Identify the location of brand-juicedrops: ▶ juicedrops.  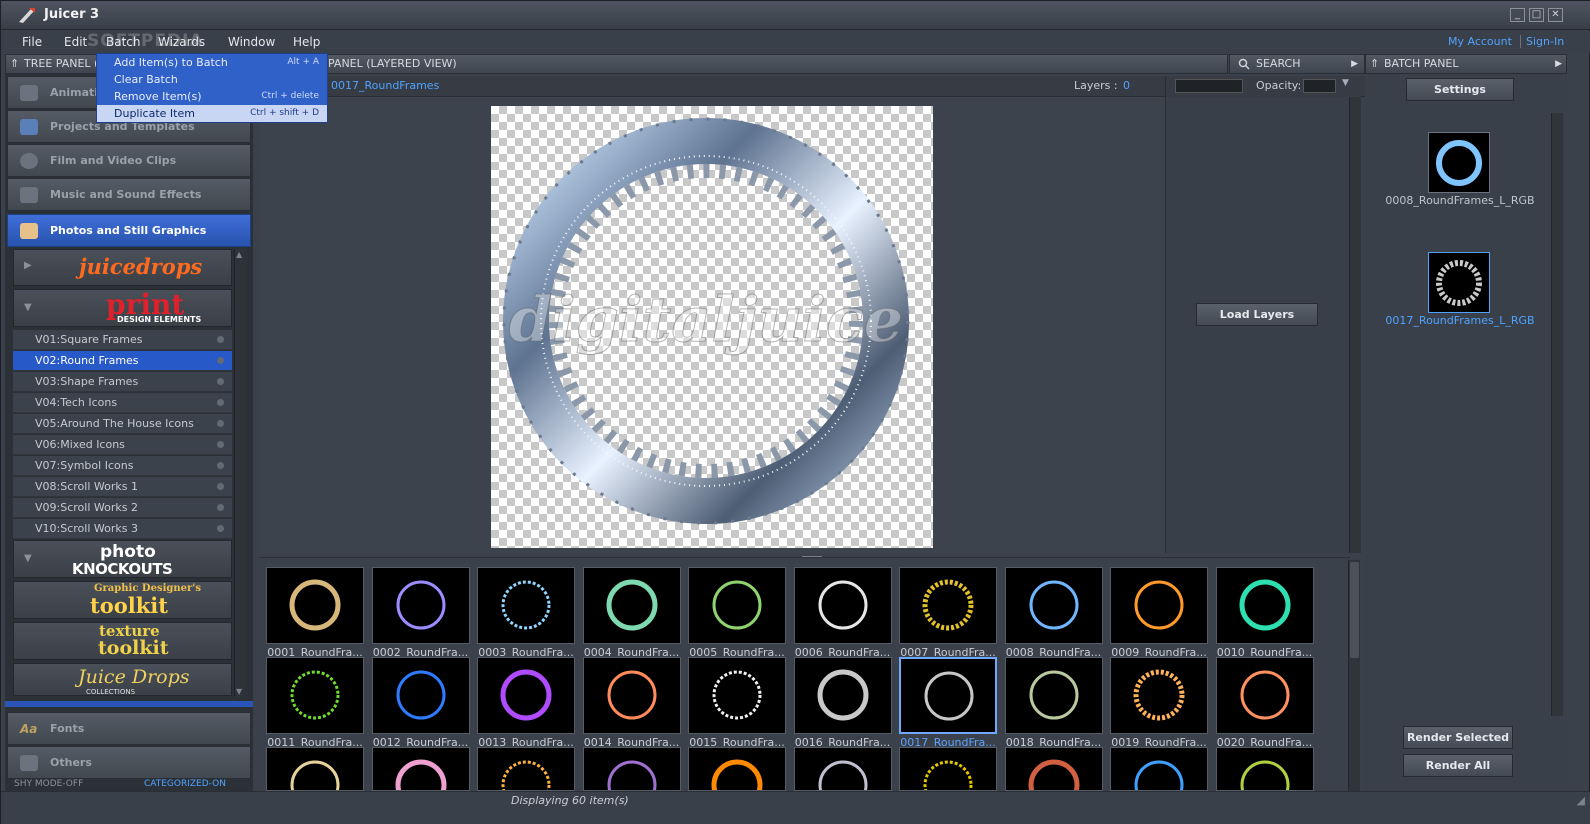
(122, 267).